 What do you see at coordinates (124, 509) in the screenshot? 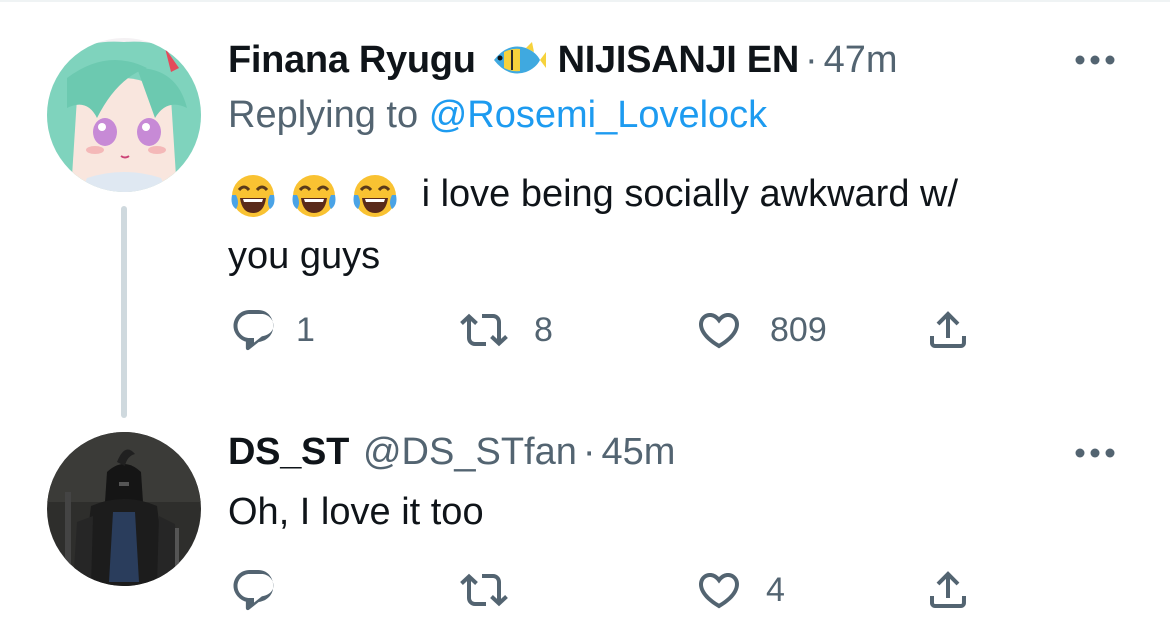
I see `avatar-ds-st` at bounding box center [124, 509].